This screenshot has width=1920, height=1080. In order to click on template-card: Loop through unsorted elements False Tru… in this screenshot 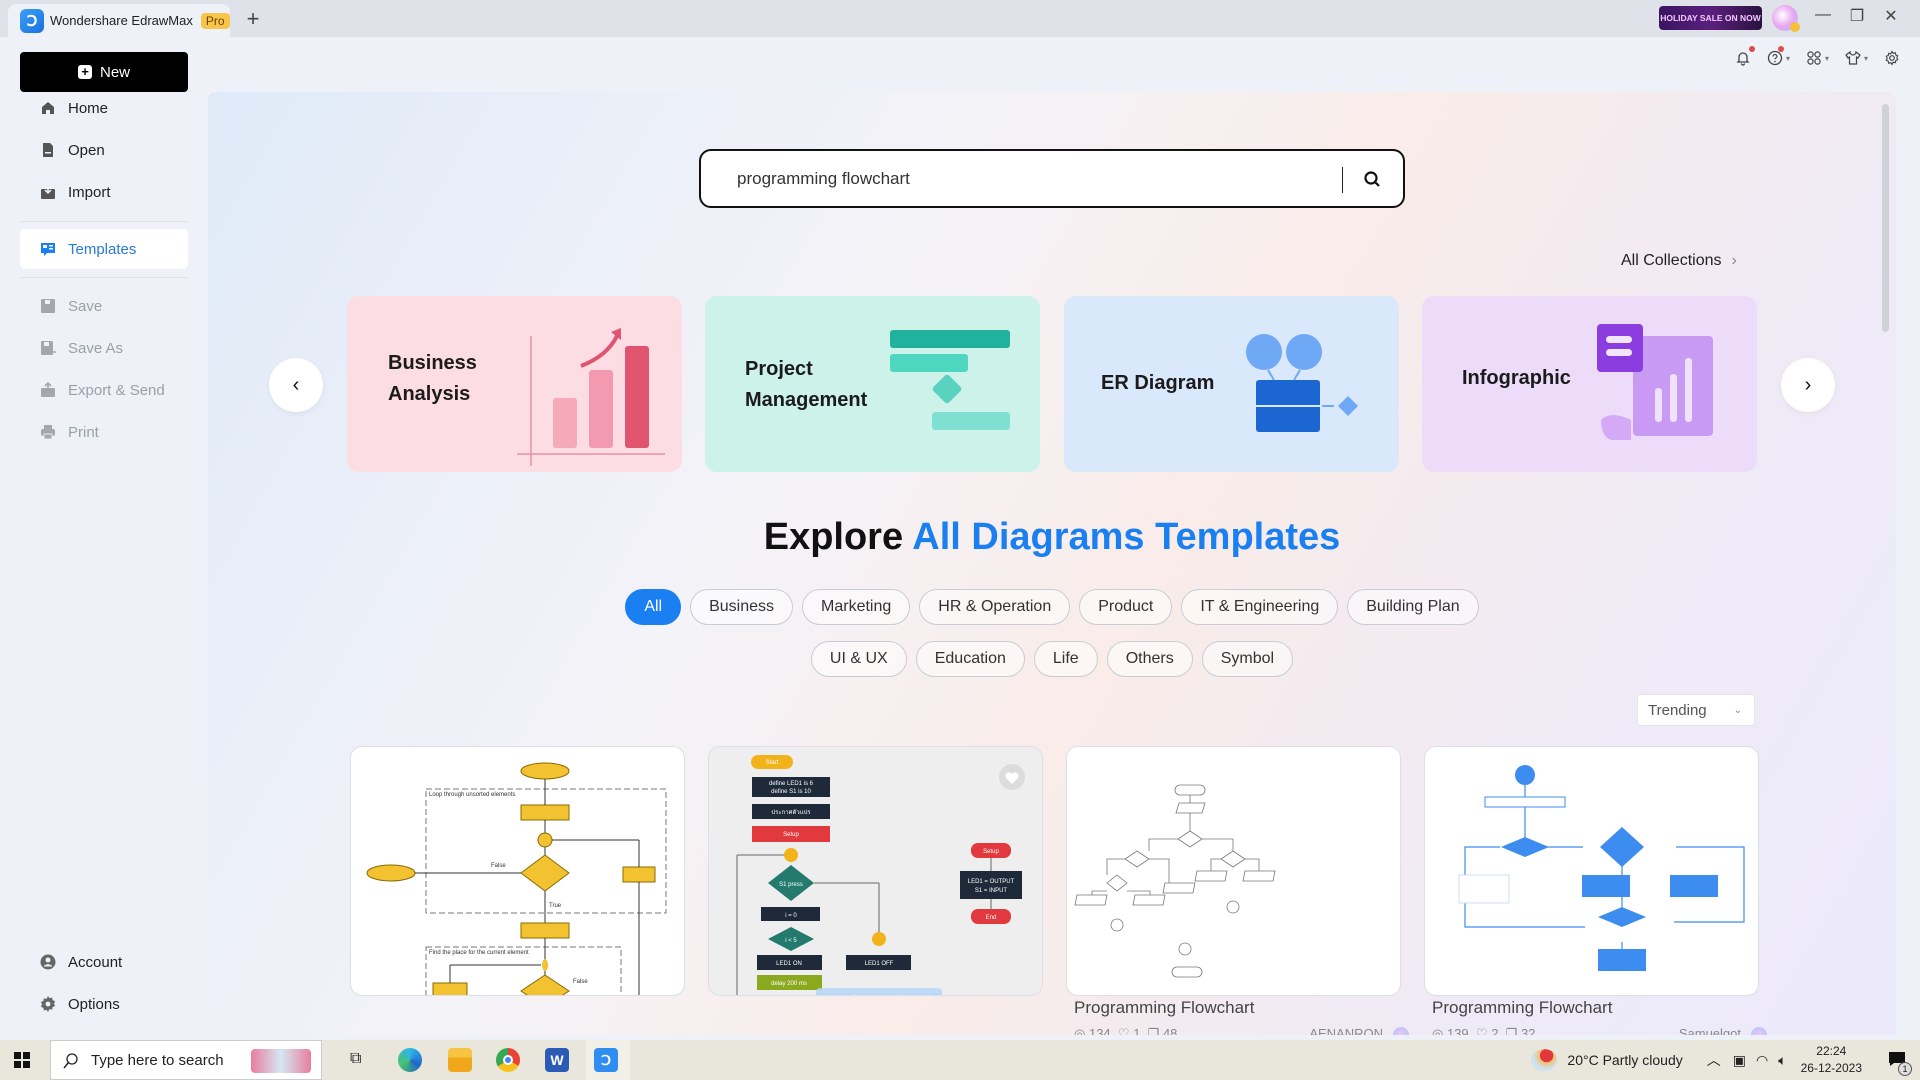, I will do `click(517, 871)`.